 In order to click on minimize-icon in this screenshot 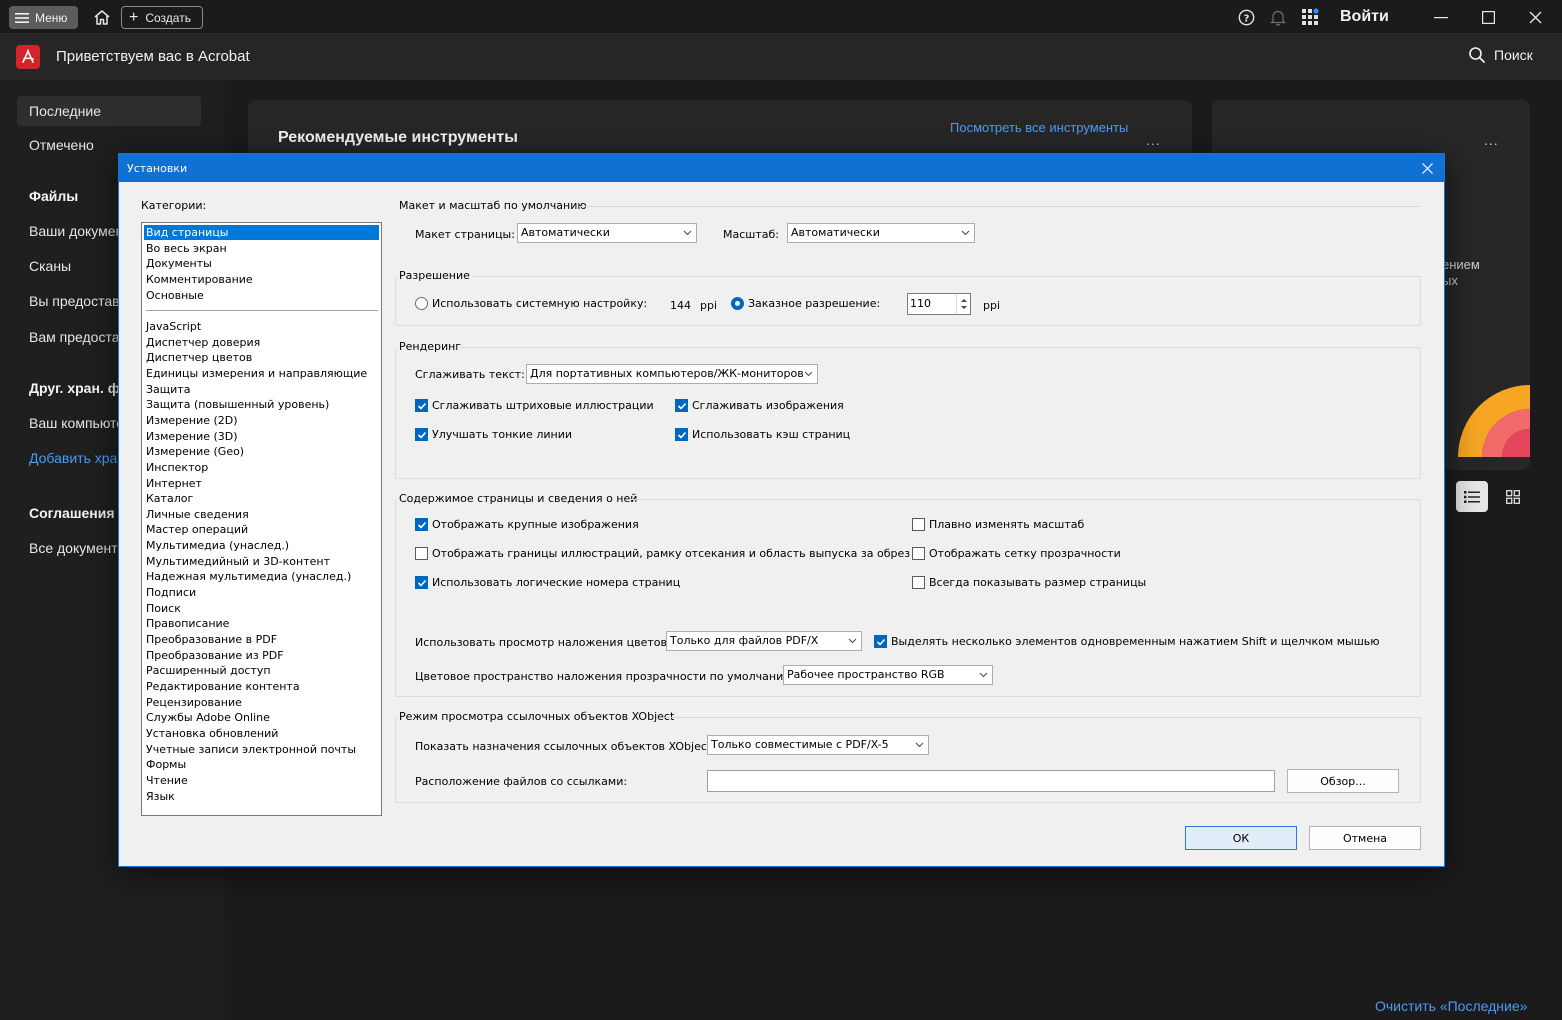, I will do `click(1441, 17)`.